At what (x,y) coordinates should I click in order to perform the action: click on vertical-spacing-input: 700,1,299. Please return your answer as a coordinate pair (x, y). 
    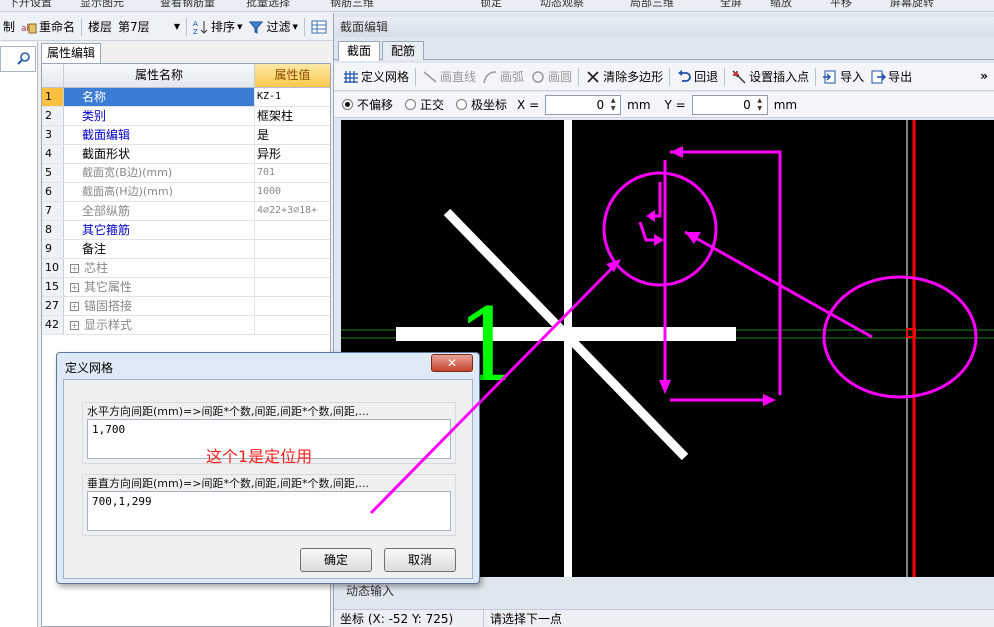
    Looking at the image, I should click on (269, 511).